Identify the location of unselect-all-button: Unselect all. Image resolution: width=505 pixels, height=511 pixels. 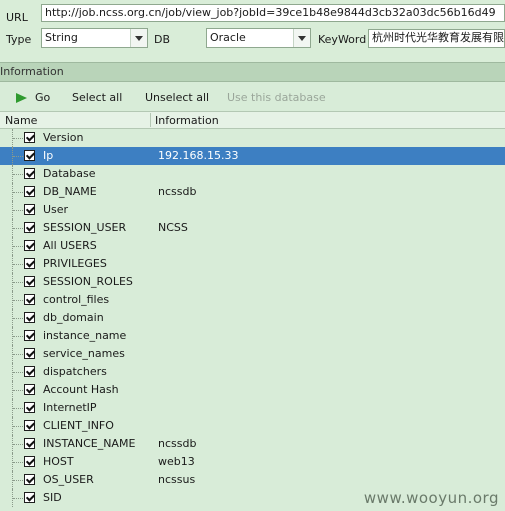
(177, 97).